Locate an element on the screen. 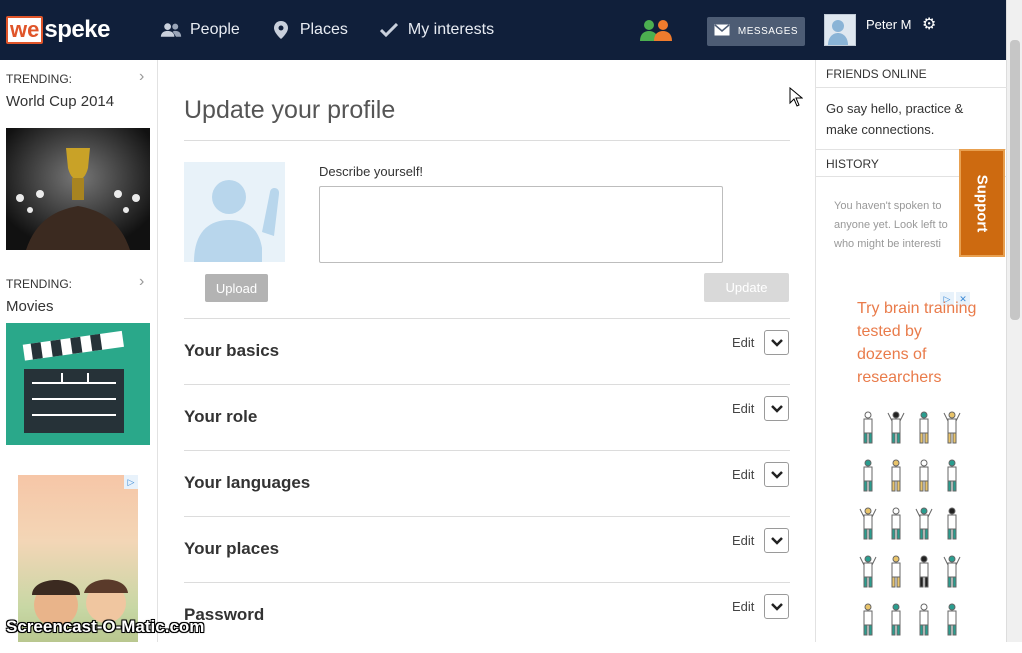 This screenshot has height=653, width=1022. support-label: Support is located at coordinates (982, 203).